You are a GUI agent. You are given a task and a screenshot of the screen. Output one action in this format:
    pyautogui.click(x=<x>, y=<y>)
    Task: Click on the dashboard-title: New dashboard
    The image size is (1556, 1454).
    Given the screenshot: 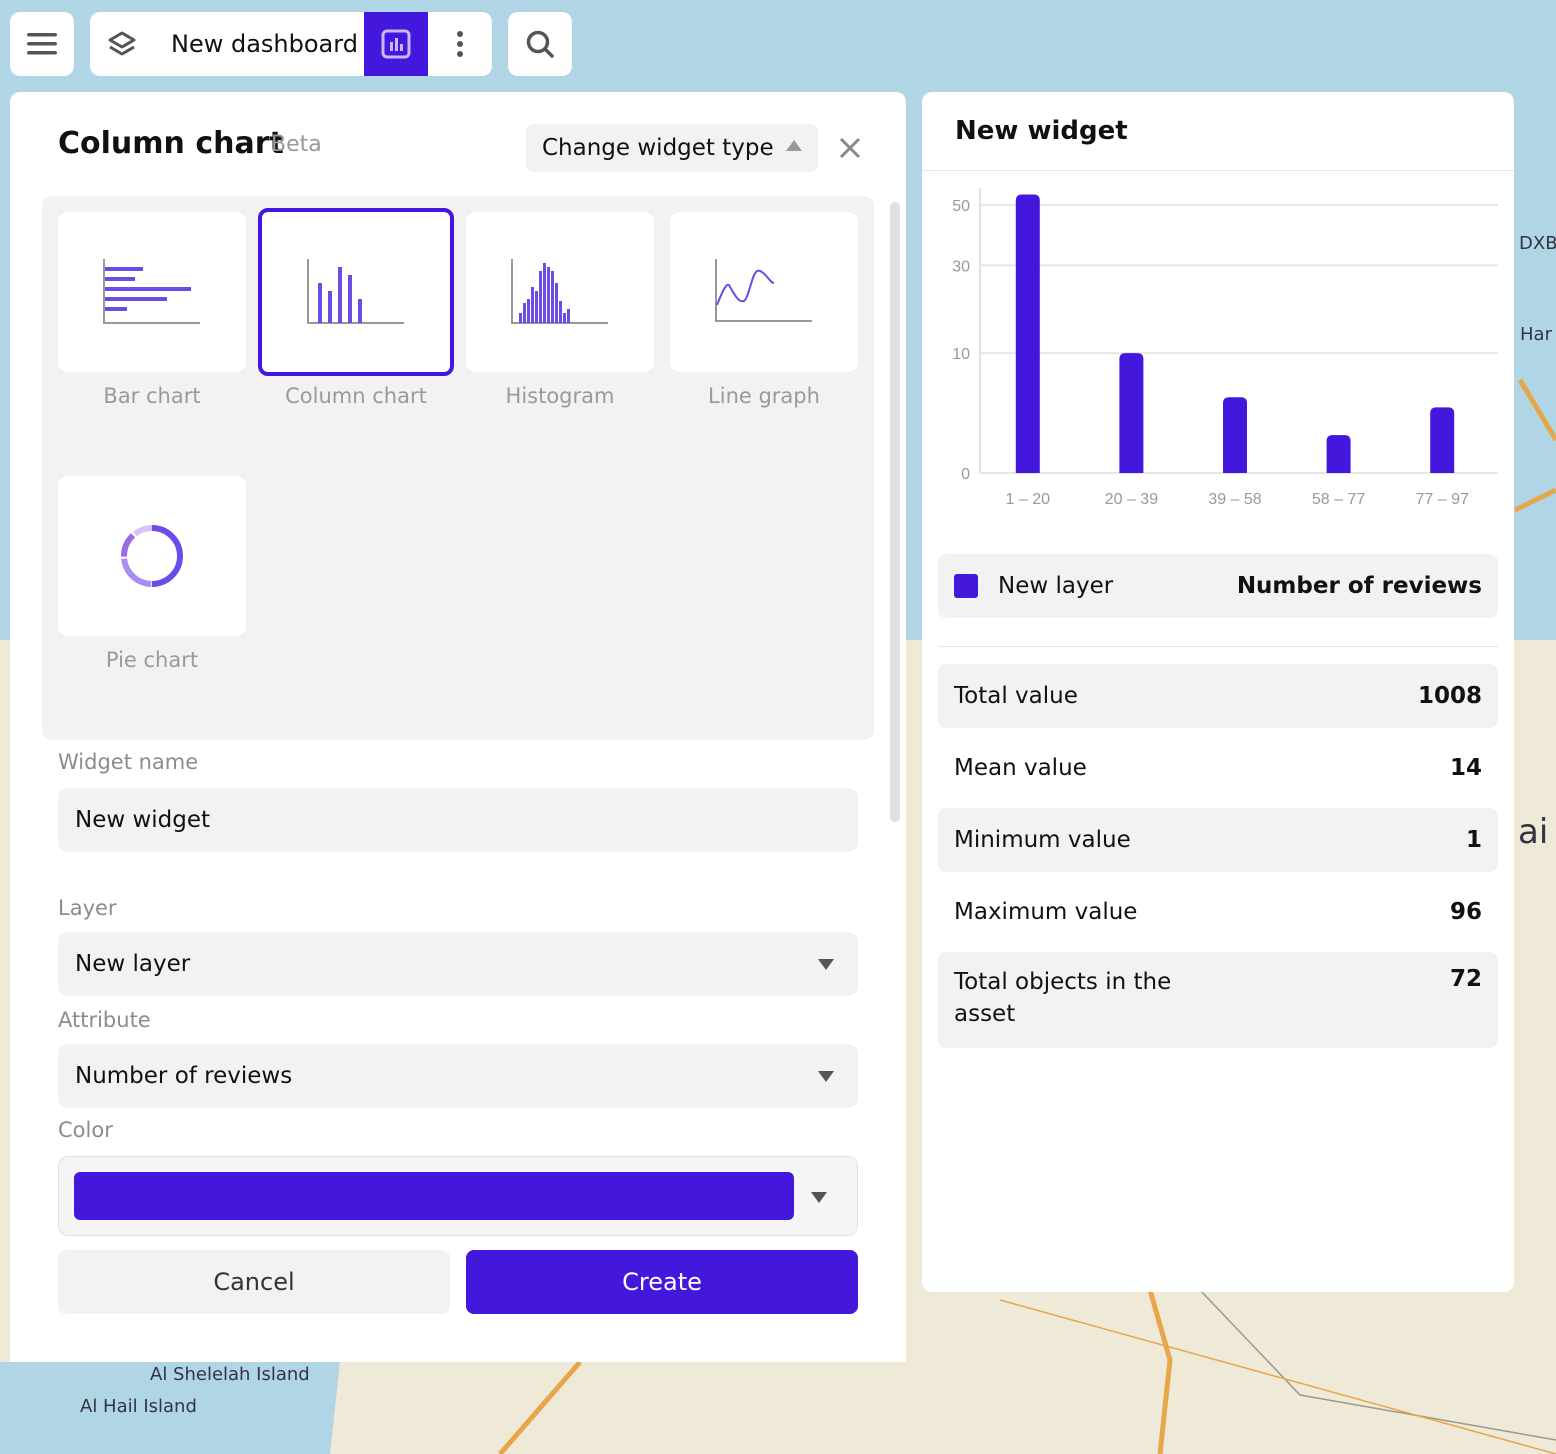 What is the action you would take?
    pyautogui.click(x=264, y=44)
    